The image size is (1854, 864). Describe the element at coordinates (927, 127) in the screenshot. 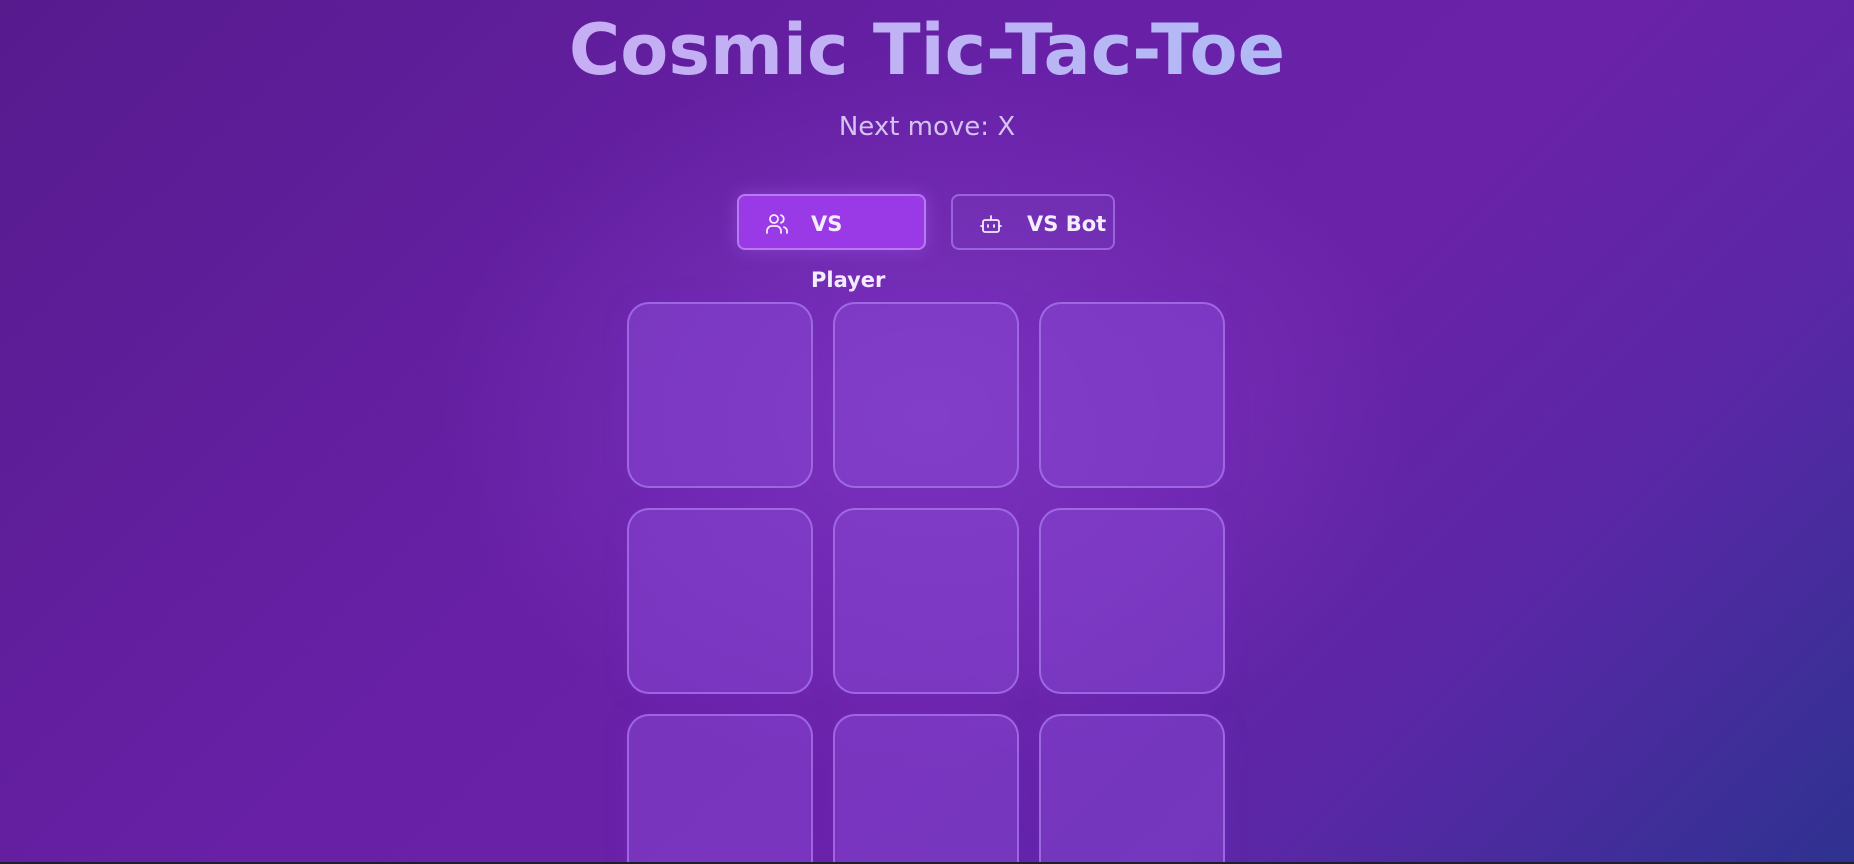

I see `turn-status: Next move: X` at that location.